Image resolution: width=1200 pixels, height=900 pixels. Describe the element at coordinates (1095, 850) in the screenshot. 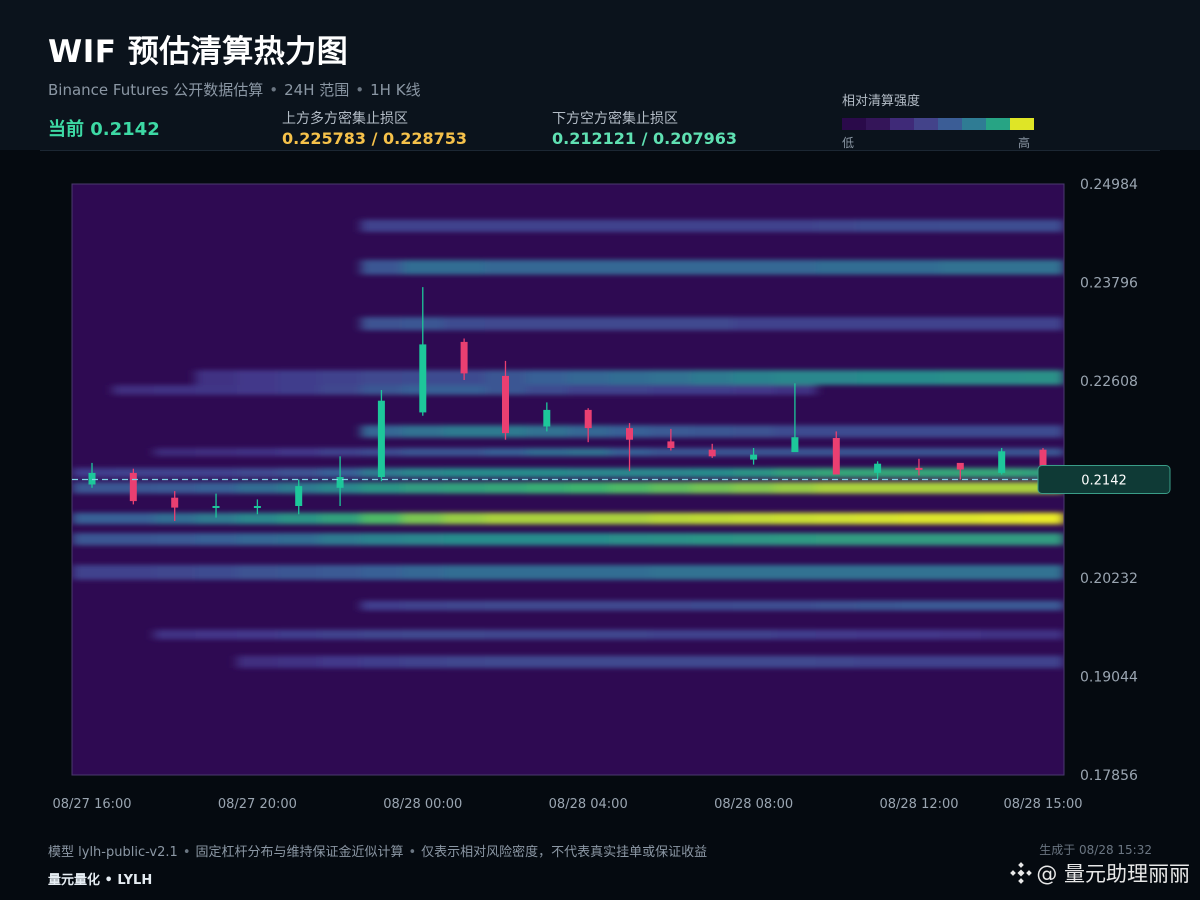

I see `generated-time: 生成于 08/28 15:32` at that location.